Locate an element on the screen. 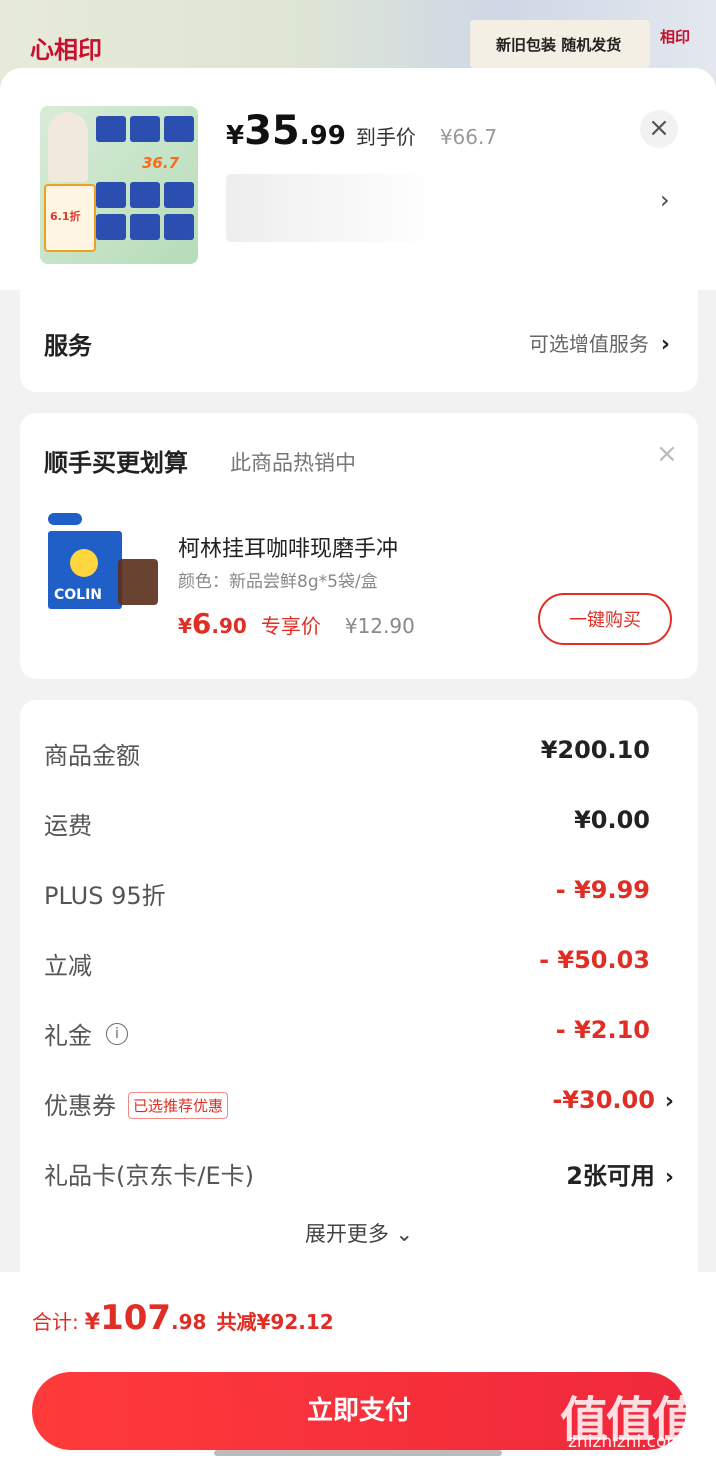 Image resolution: width=716 pixels, height=1460 pixels. service-title: 服务 is located at coordinates (68, 346).